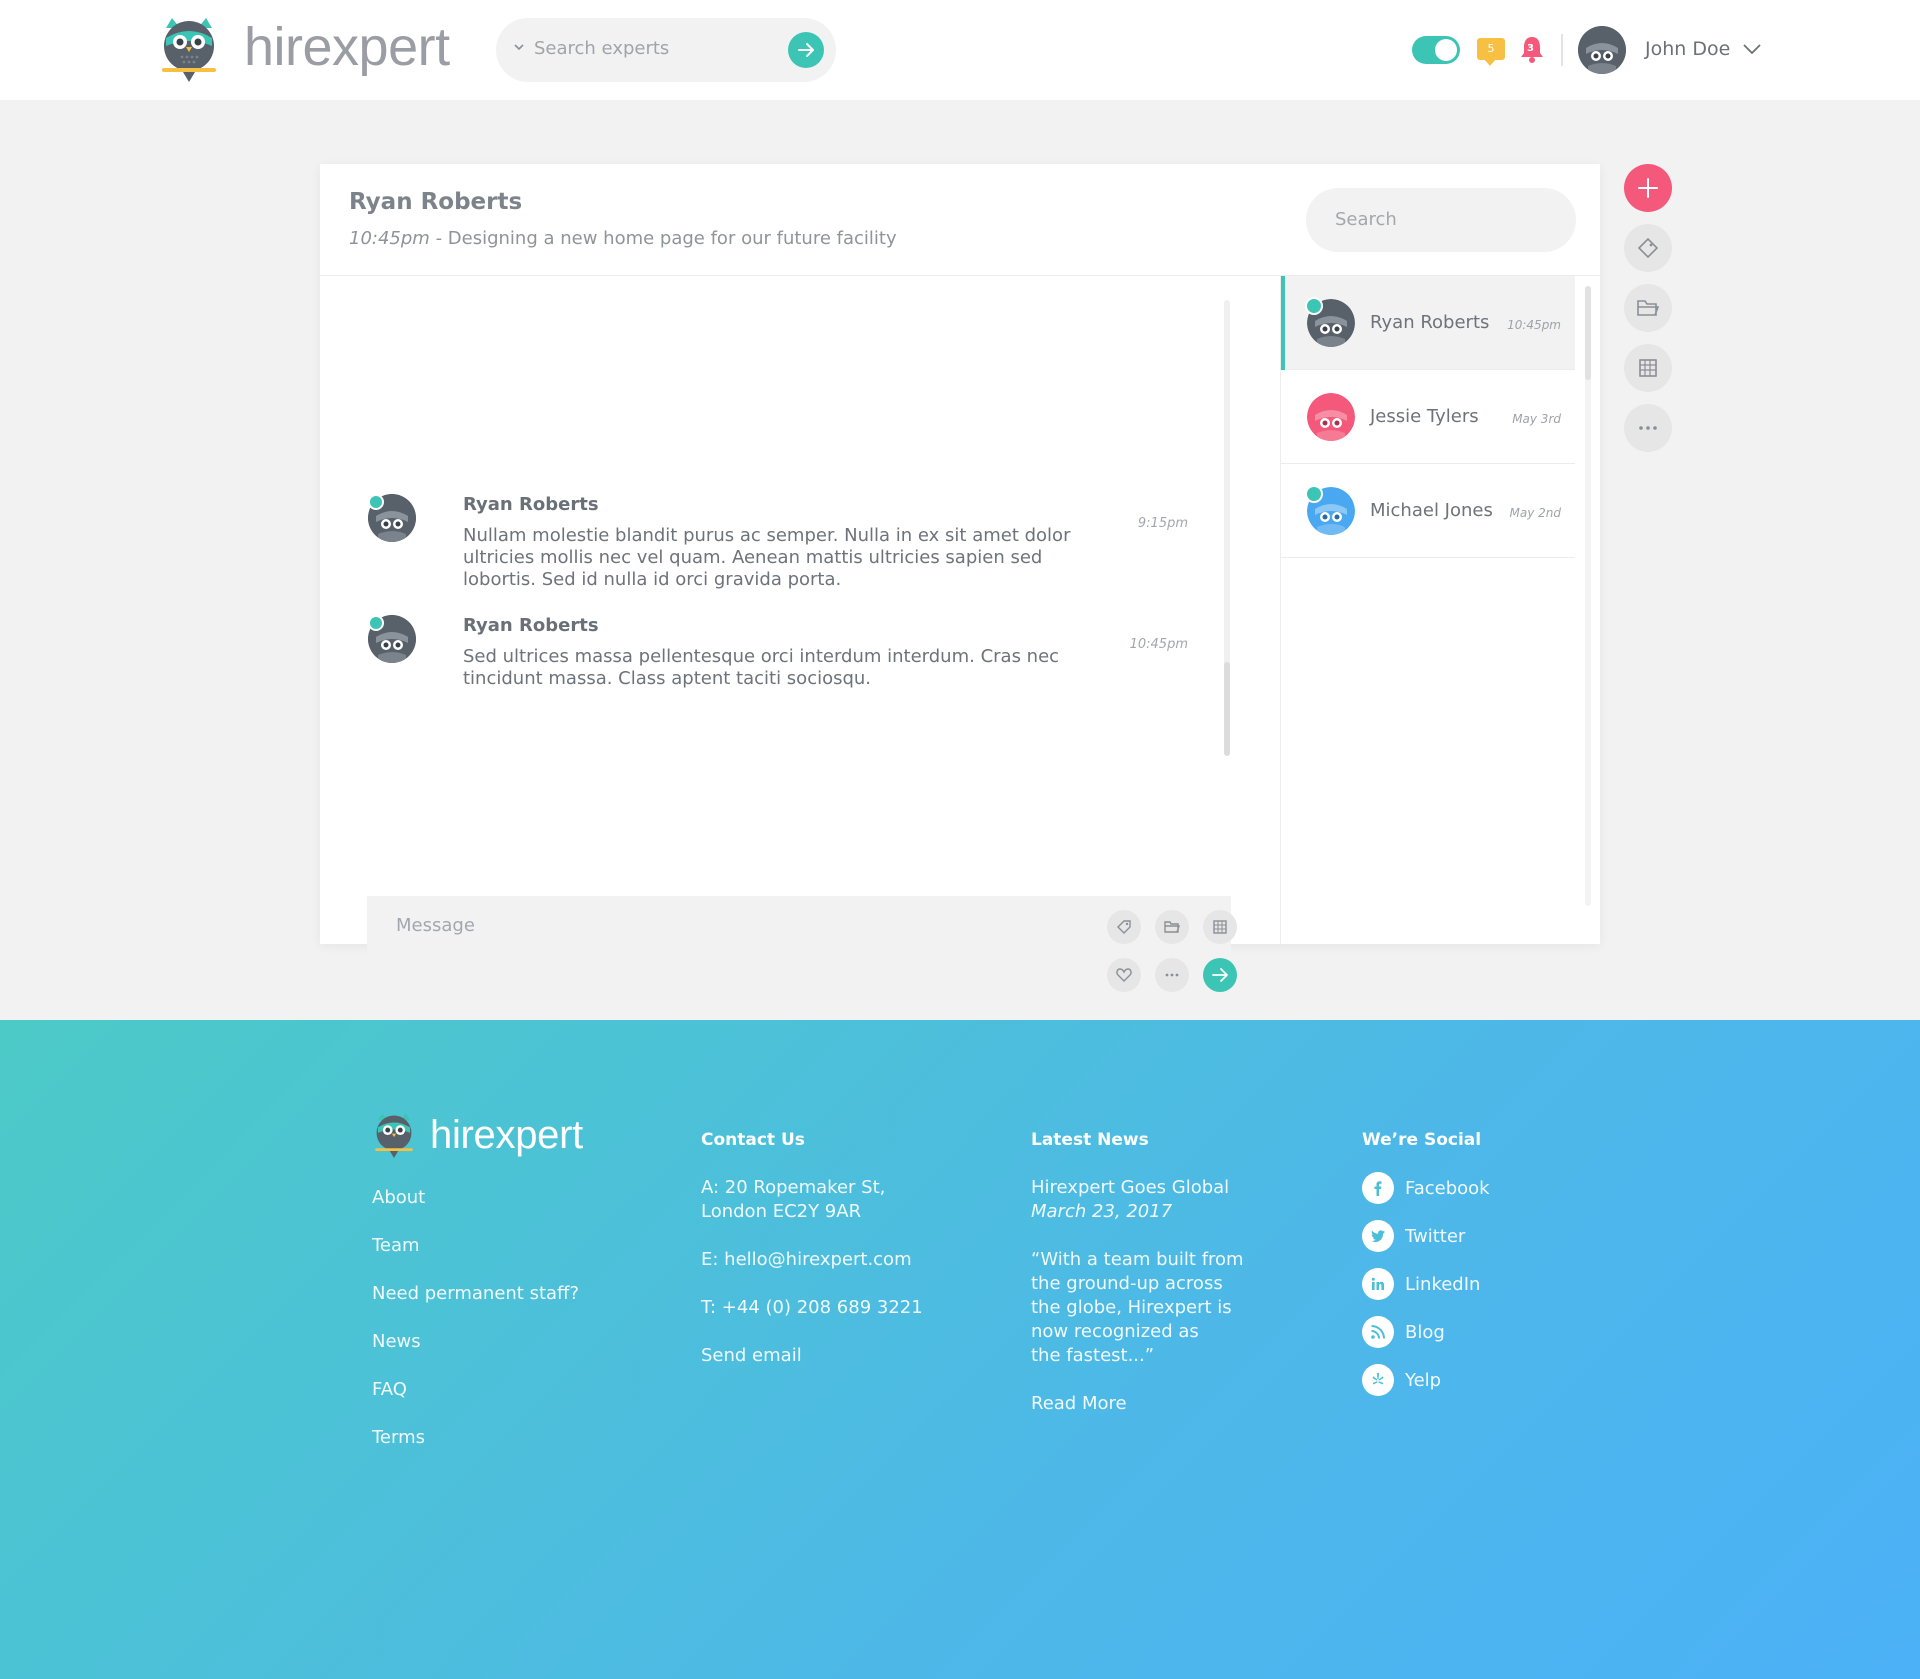  Describe the element at coordinates (1441, 220) in the screenshot. I see `contact-search-input: Search` at that location.